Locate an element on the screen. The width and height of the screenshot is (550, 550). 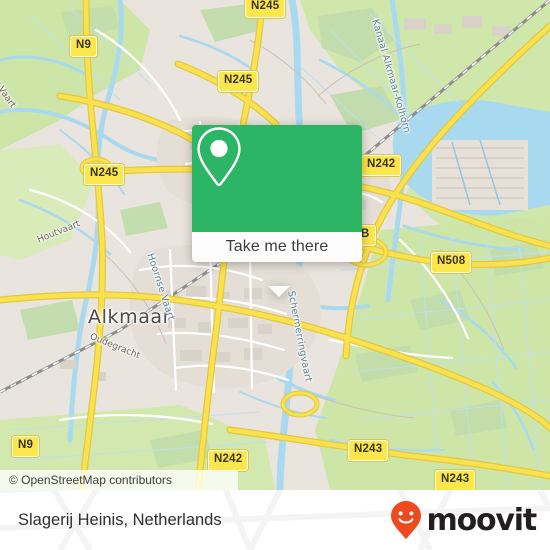
road-shield-n242-bottom: N242 is located at coordinates (228, 460).